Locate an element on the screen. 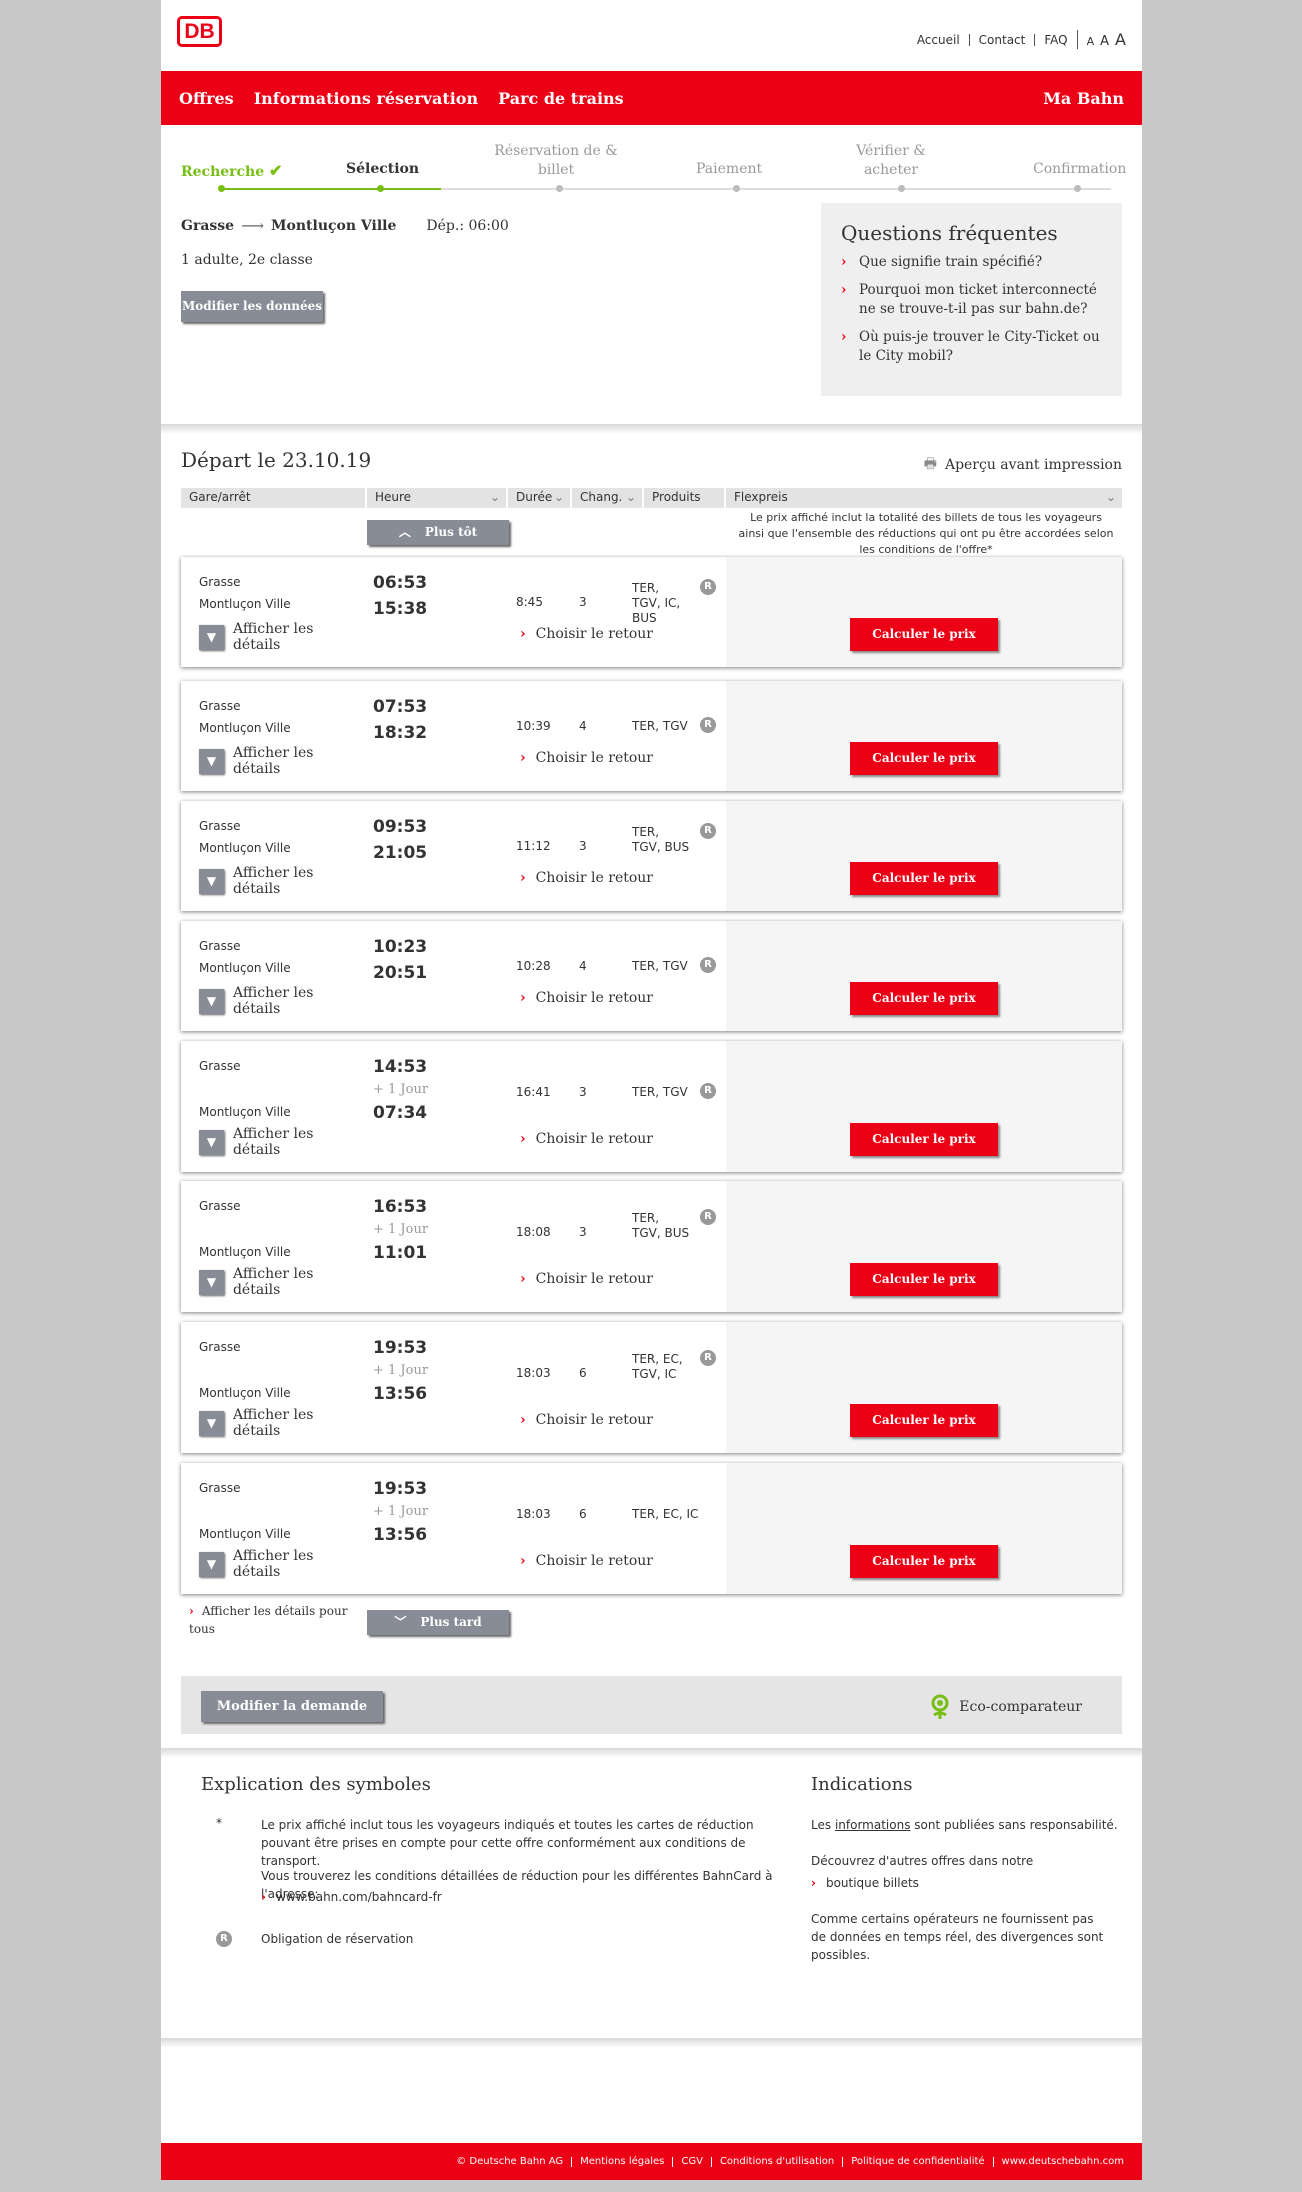  nav-offres: Offres is located at coordinates (206, 98).